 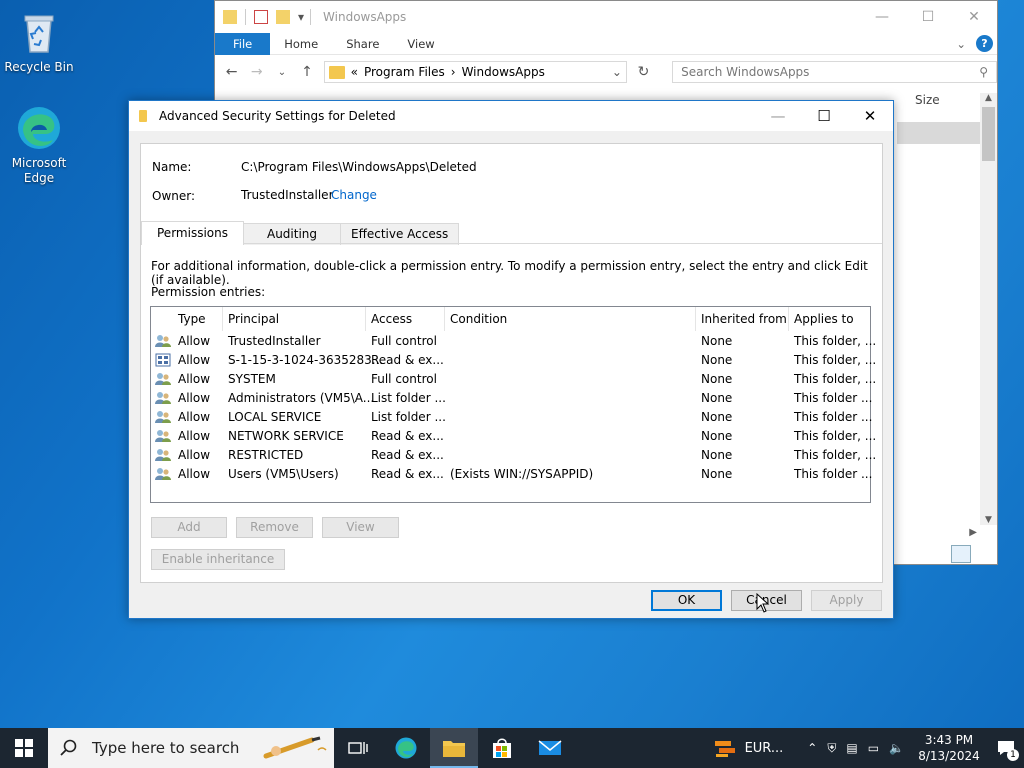 What do you see at coordinates (354, 72) in the screenshot?
I see `breadcrumb-overflow: «` at bounding box center [354, 72].